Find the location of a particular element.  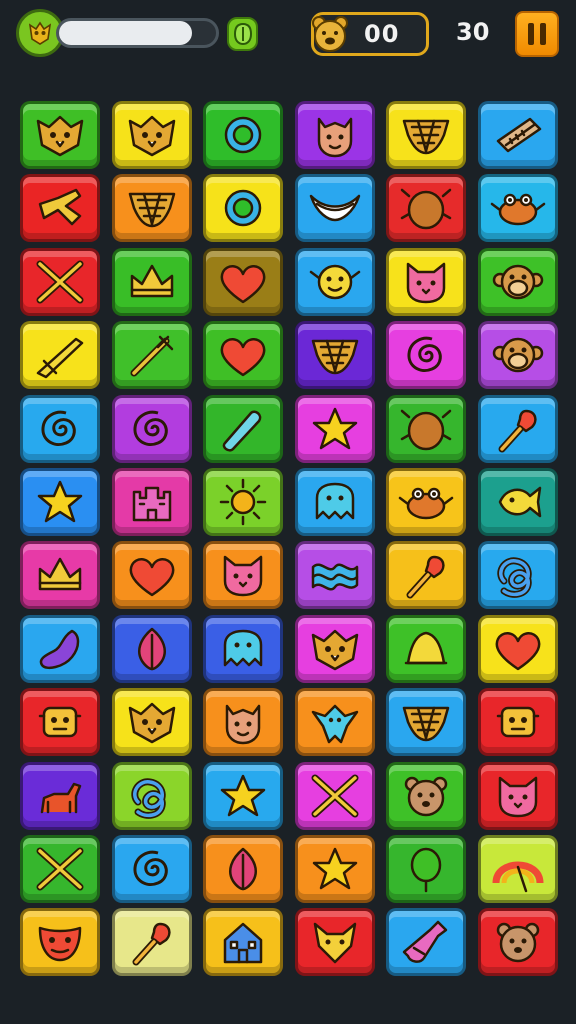

bottle-icon is located at coordinates (425, 941).